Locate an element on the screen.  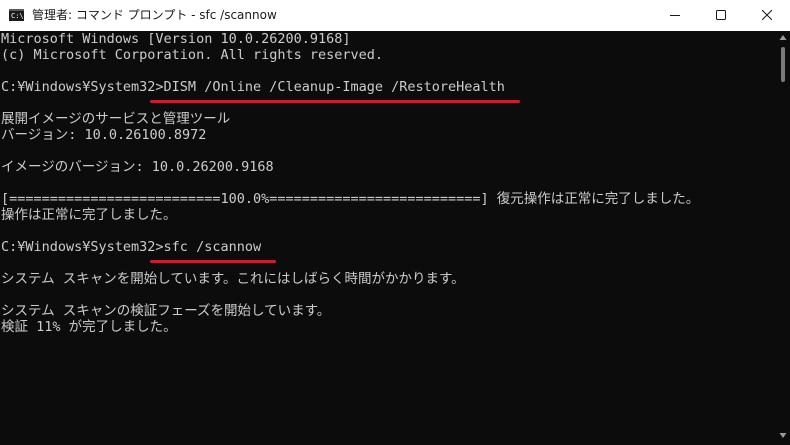
close-button is located at coordinates (767, 15).